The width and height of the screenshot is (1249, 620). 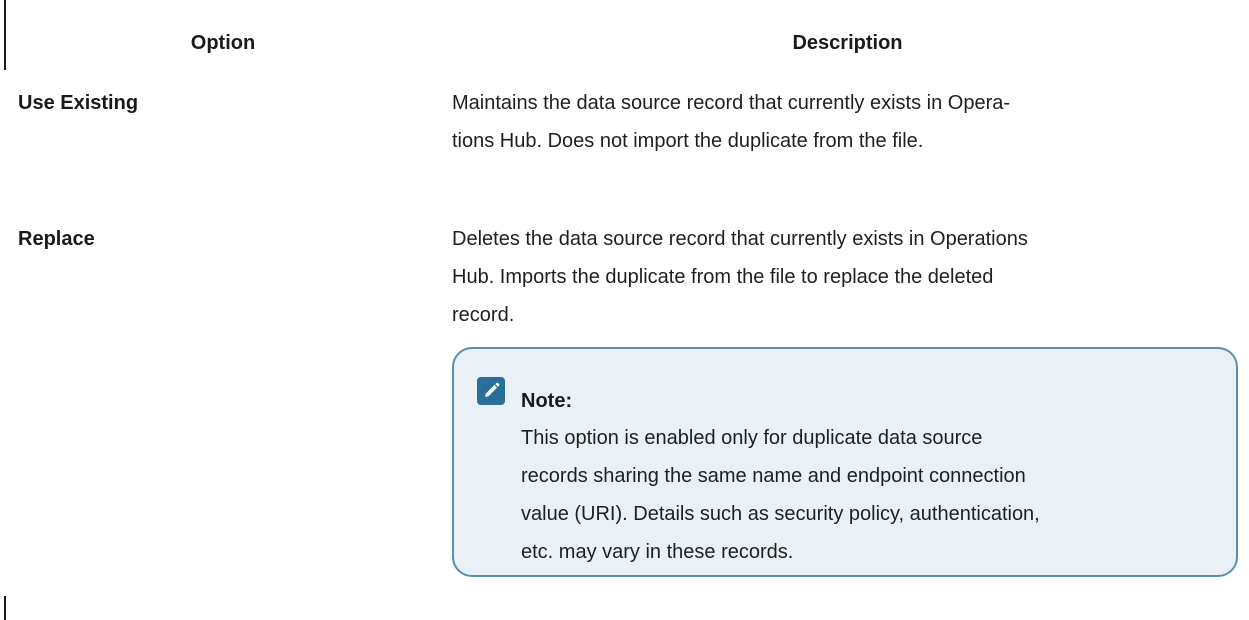 I want to click on header-option: Option, so click(x=223, y=43).